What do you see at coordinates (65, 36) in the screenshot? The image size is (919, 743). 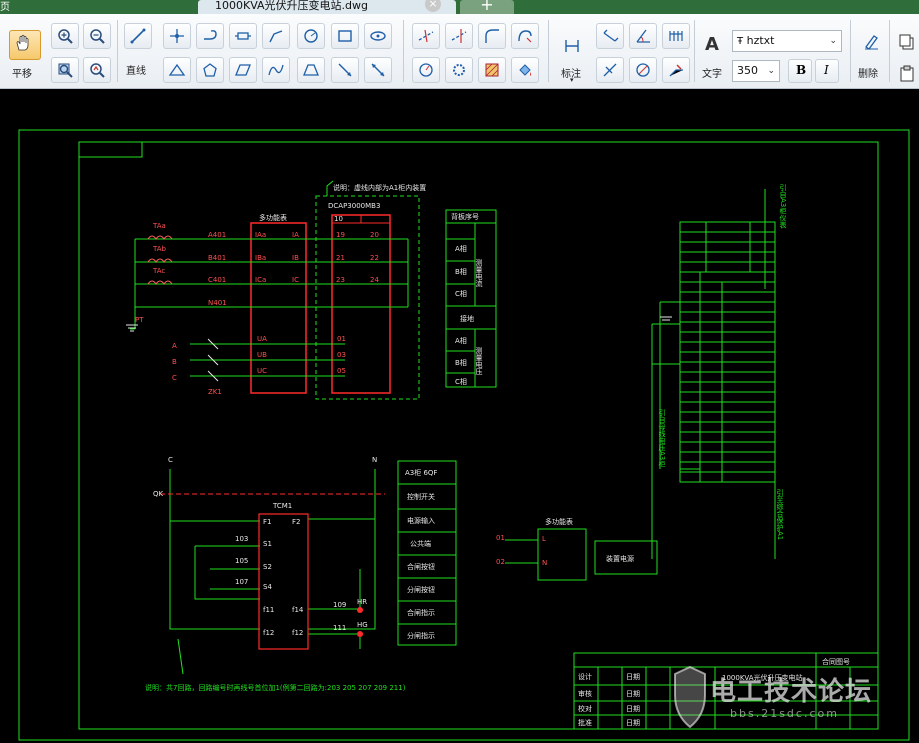 I see `zoom-in-button` at bounding box center [65, 36].